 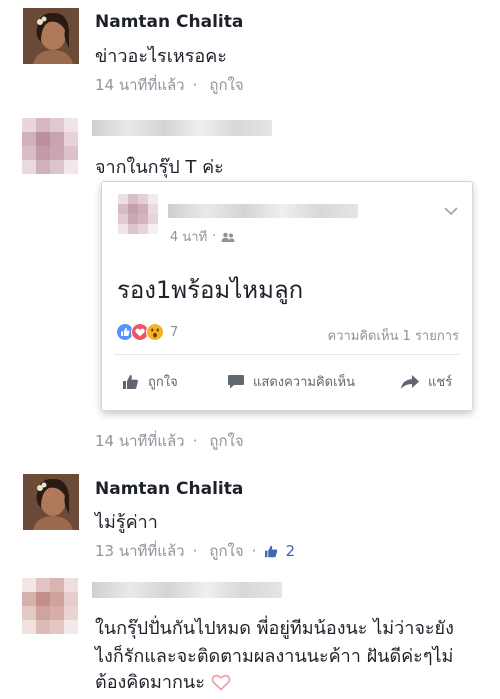 What do you see at coordinates (155, 332) in the screenshot?
I see `wow-reaction-icon` at bounding box center [155, 332].